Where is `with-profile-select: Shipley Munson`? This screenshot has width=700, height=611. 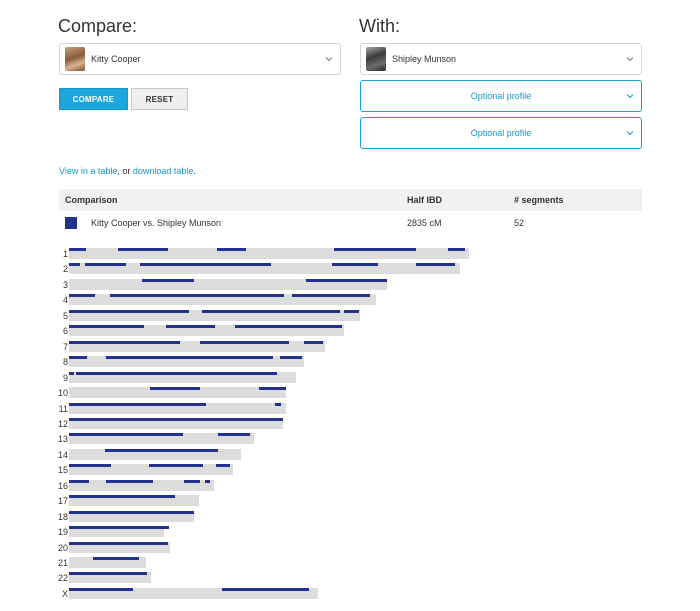 with-profile-select: Shipley Munson is located at coordinates (501, 59).